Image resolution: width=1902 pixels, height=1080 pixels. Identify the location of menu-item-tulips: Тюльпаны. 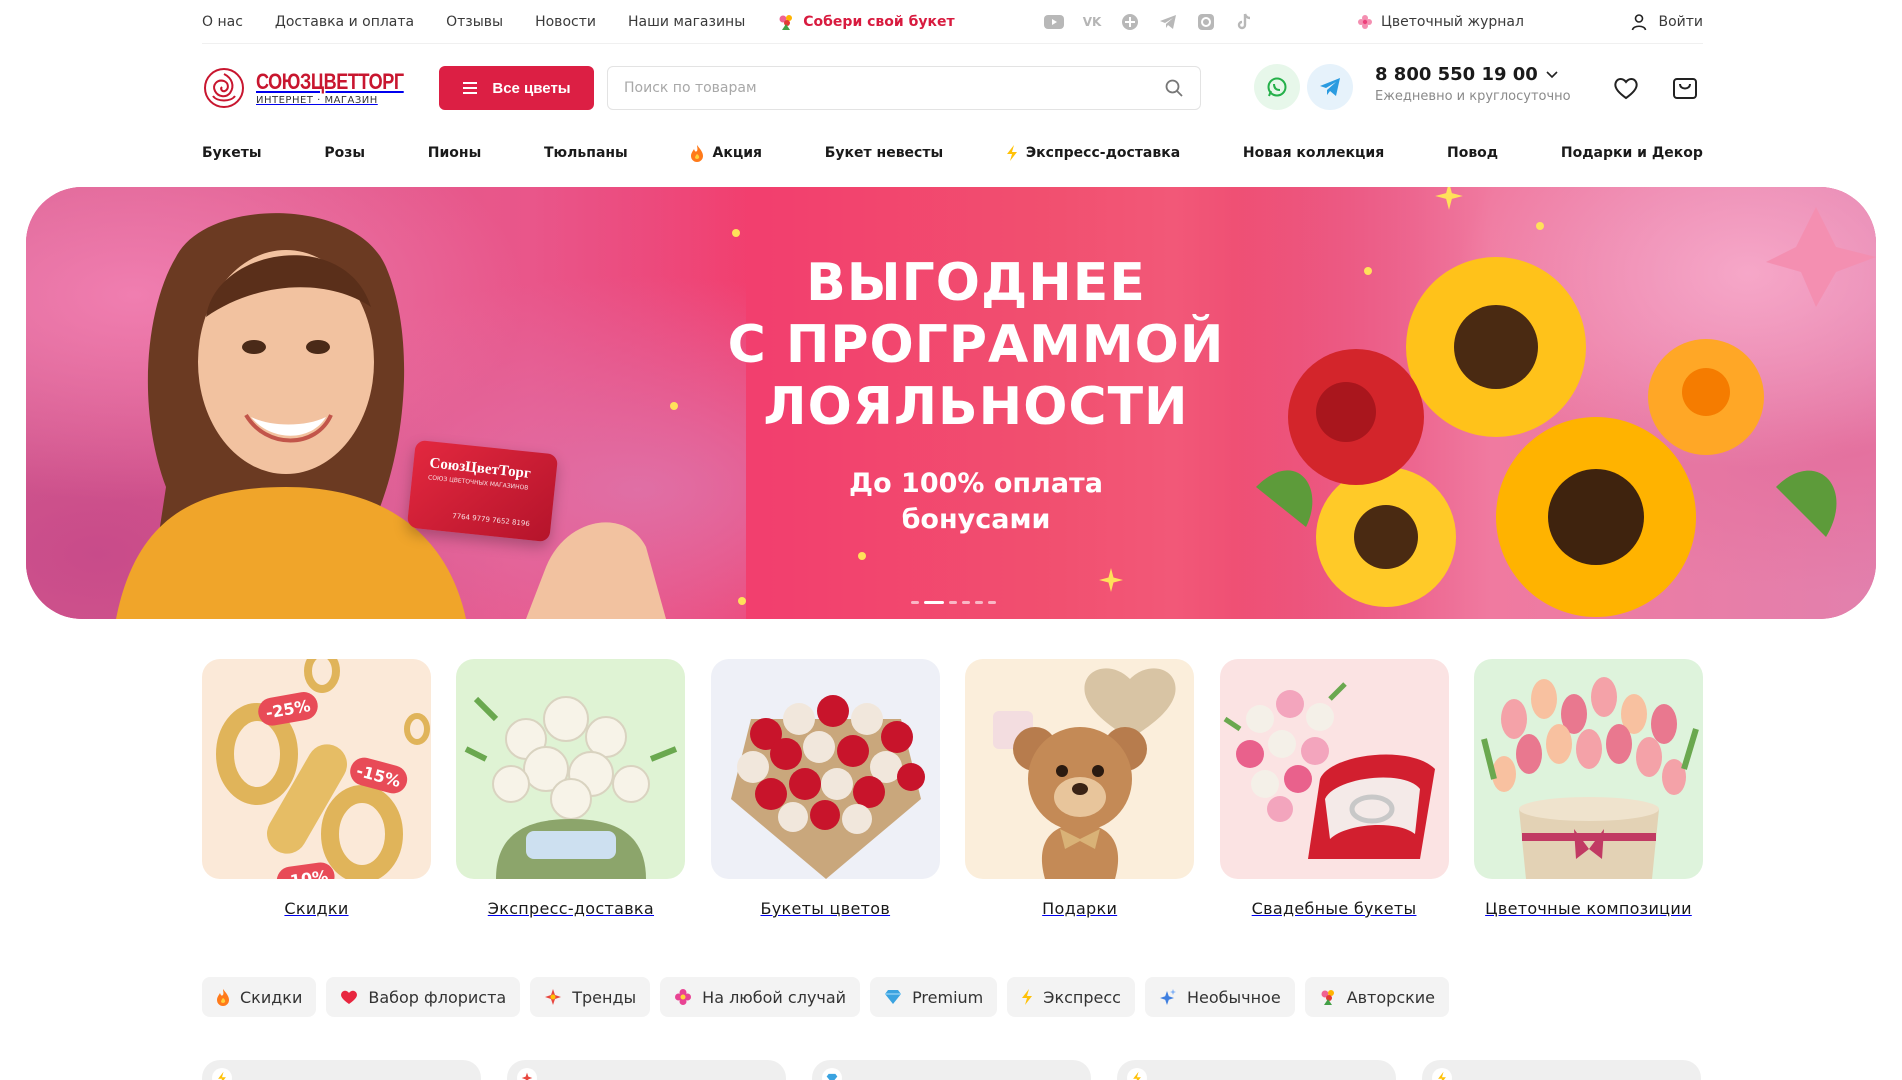
(586, 153).